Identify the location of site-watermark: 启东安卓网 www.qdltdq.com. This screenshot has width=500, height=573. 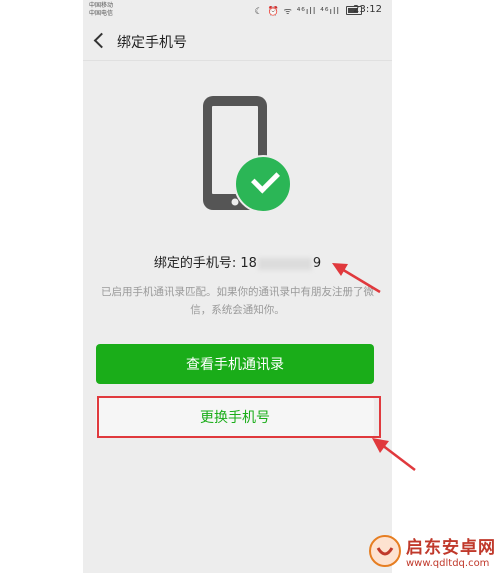
(432, 551).